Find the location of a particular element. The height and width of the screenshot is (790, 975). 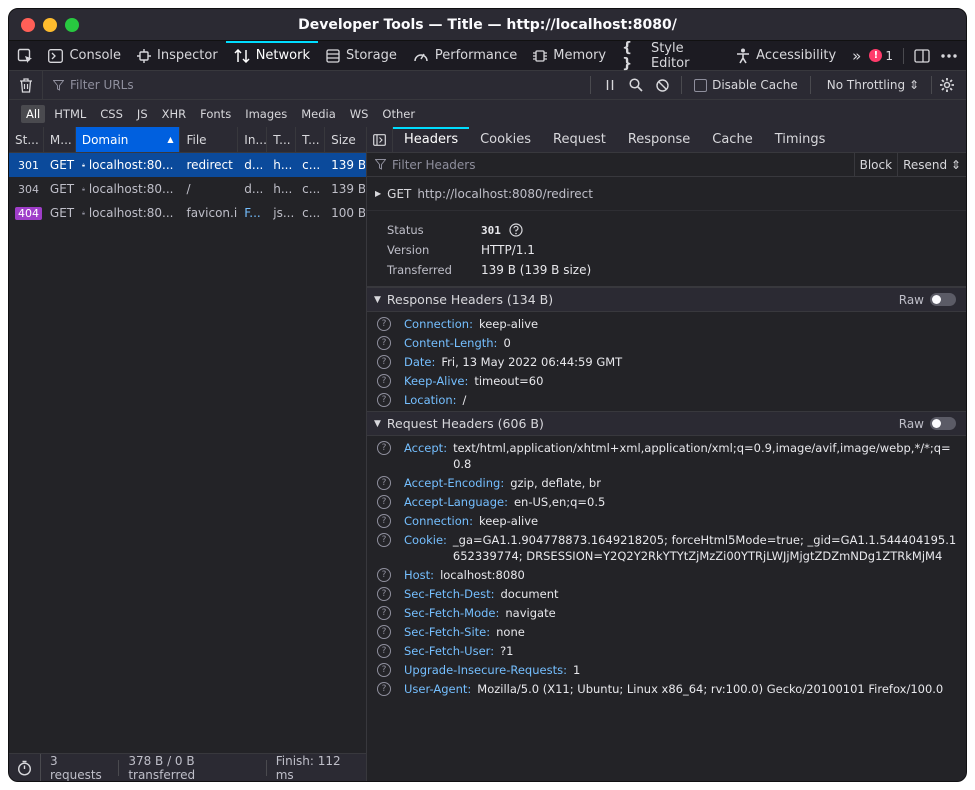

header-row: ? Sec-Fetch-User: ?1 is located at coordinates (666, 650).